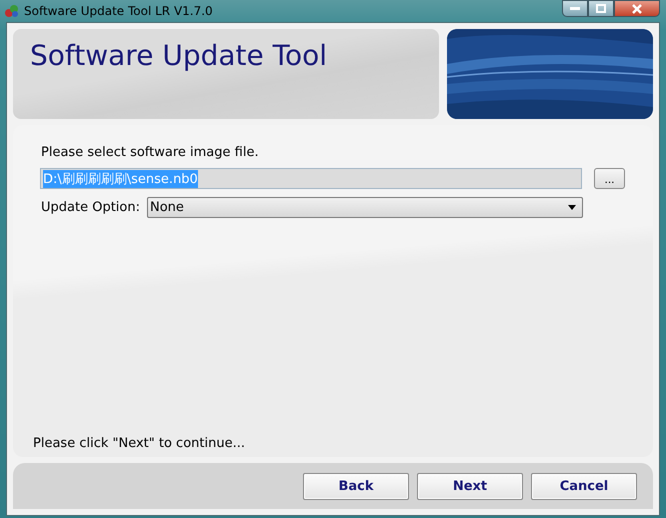  What do you see at coordinates (179, 55) in the screenshot?
I see `app-title: Software Update Tool` at bounding box center [179, 55].